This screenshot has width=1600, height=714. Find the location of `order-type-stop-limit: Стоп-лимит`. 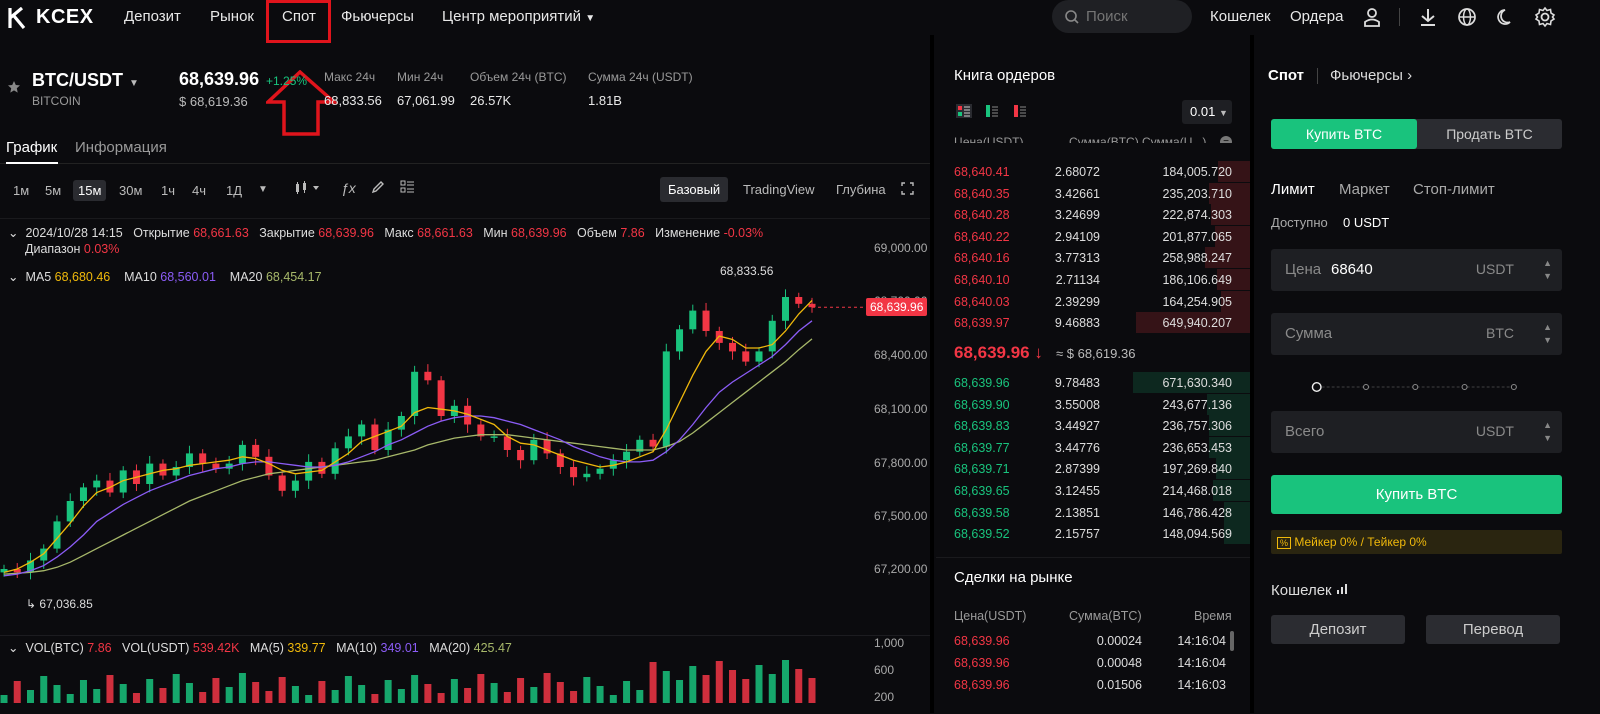

order-type-stop-limit: Стоп-лимит is located at coordinates (1454, 189).